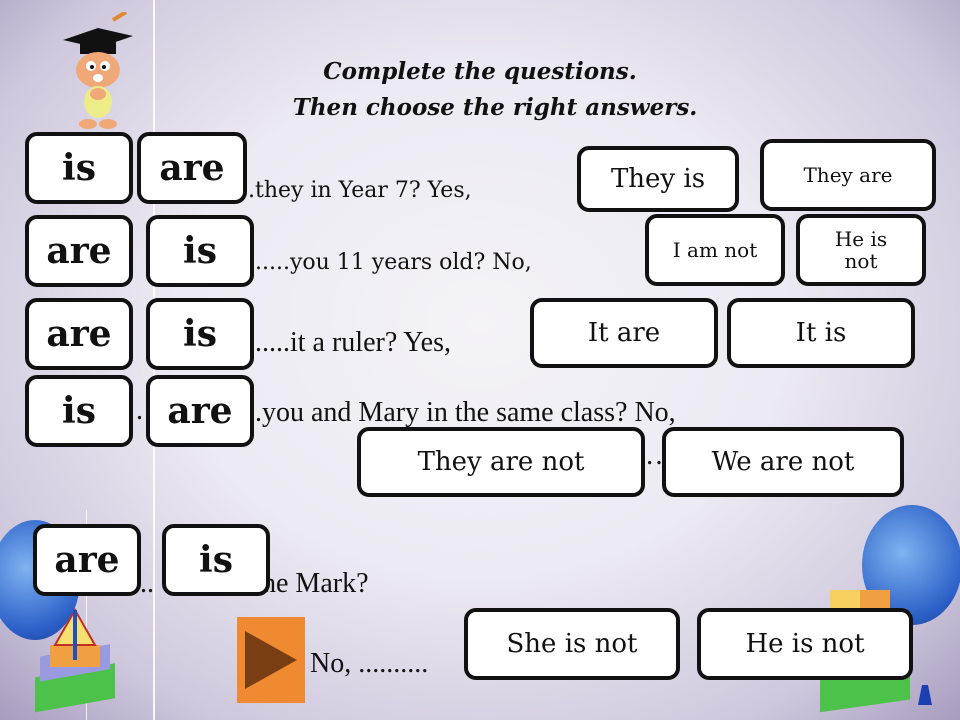 The image size is (960, 720). What do you see at coordinates (624, 333) in the screenshot?
I see `answer-it-are: It are` at bounding box center [624, 333].